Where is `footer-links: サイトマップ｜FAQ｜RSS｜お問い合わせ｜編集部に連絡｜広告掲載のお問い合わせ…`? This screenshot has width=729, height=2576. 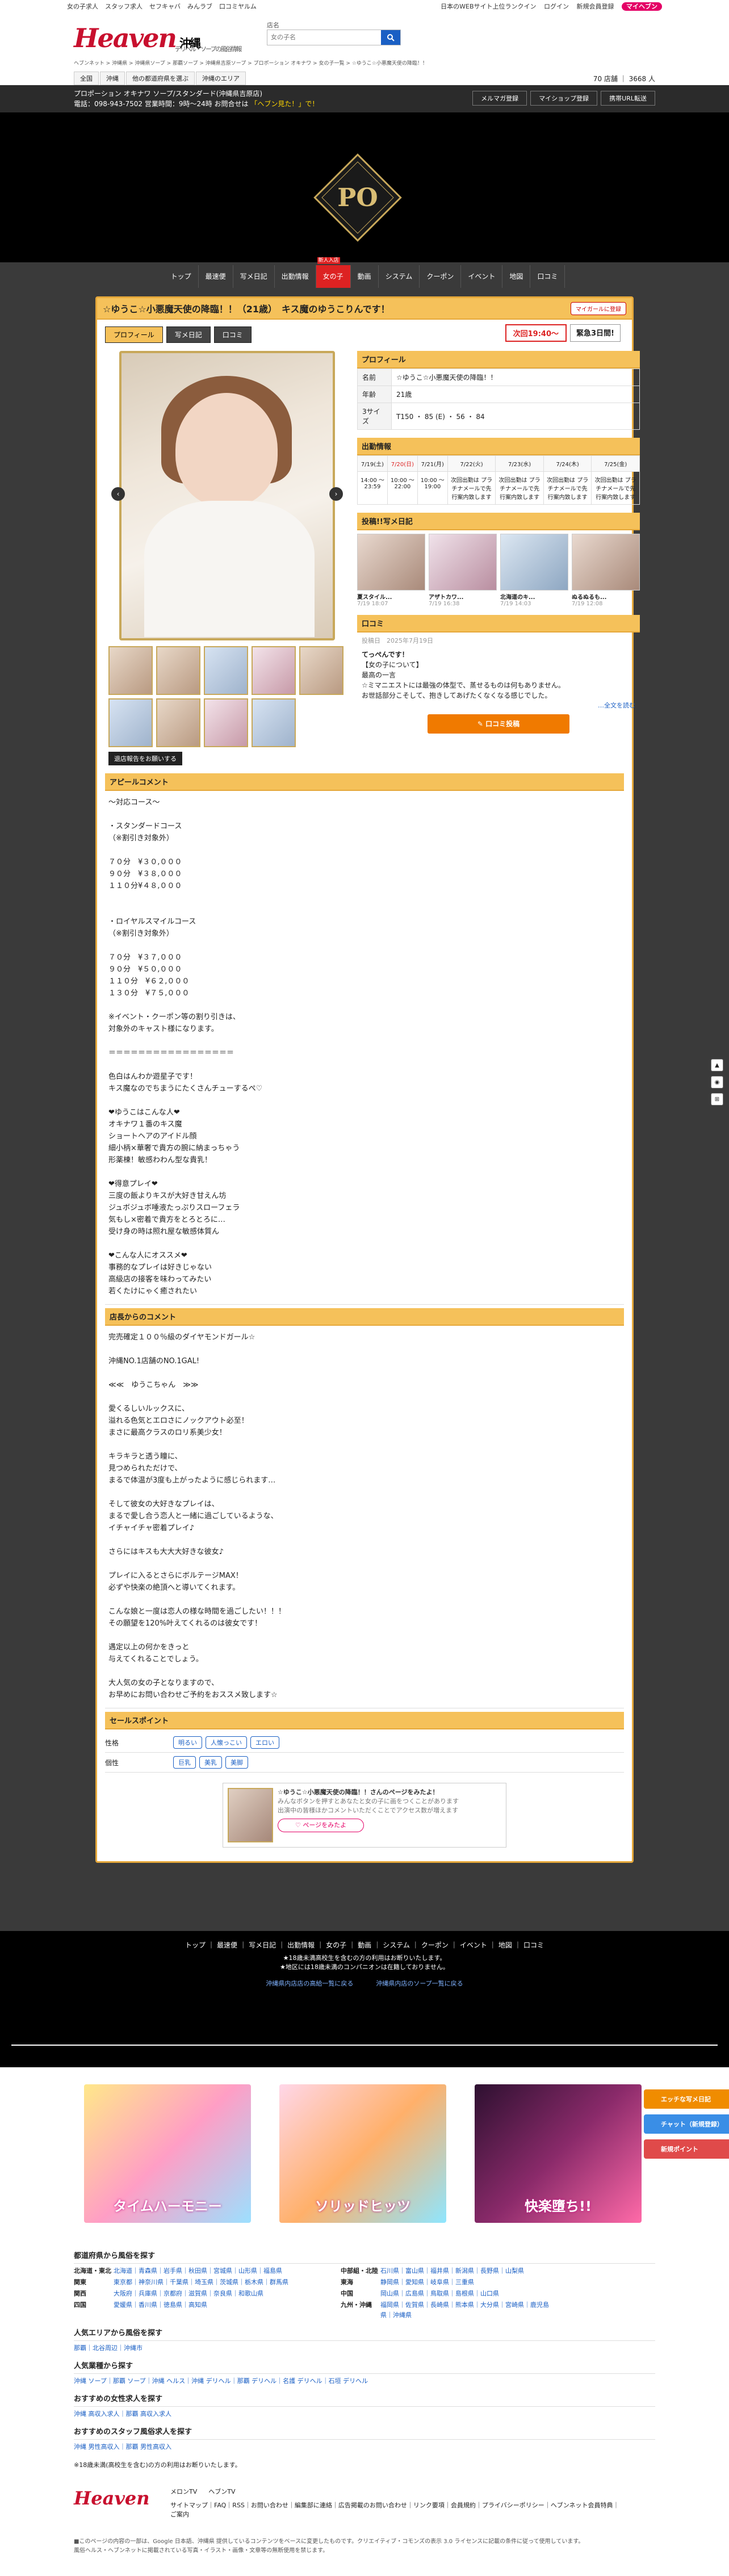 footer-links: サイトマップ｜FAQ｜RSS｜お問い合わせ｜編集部に連絡｜広告掲載のお問い合わせ… is located at coordinates (397, 2510).